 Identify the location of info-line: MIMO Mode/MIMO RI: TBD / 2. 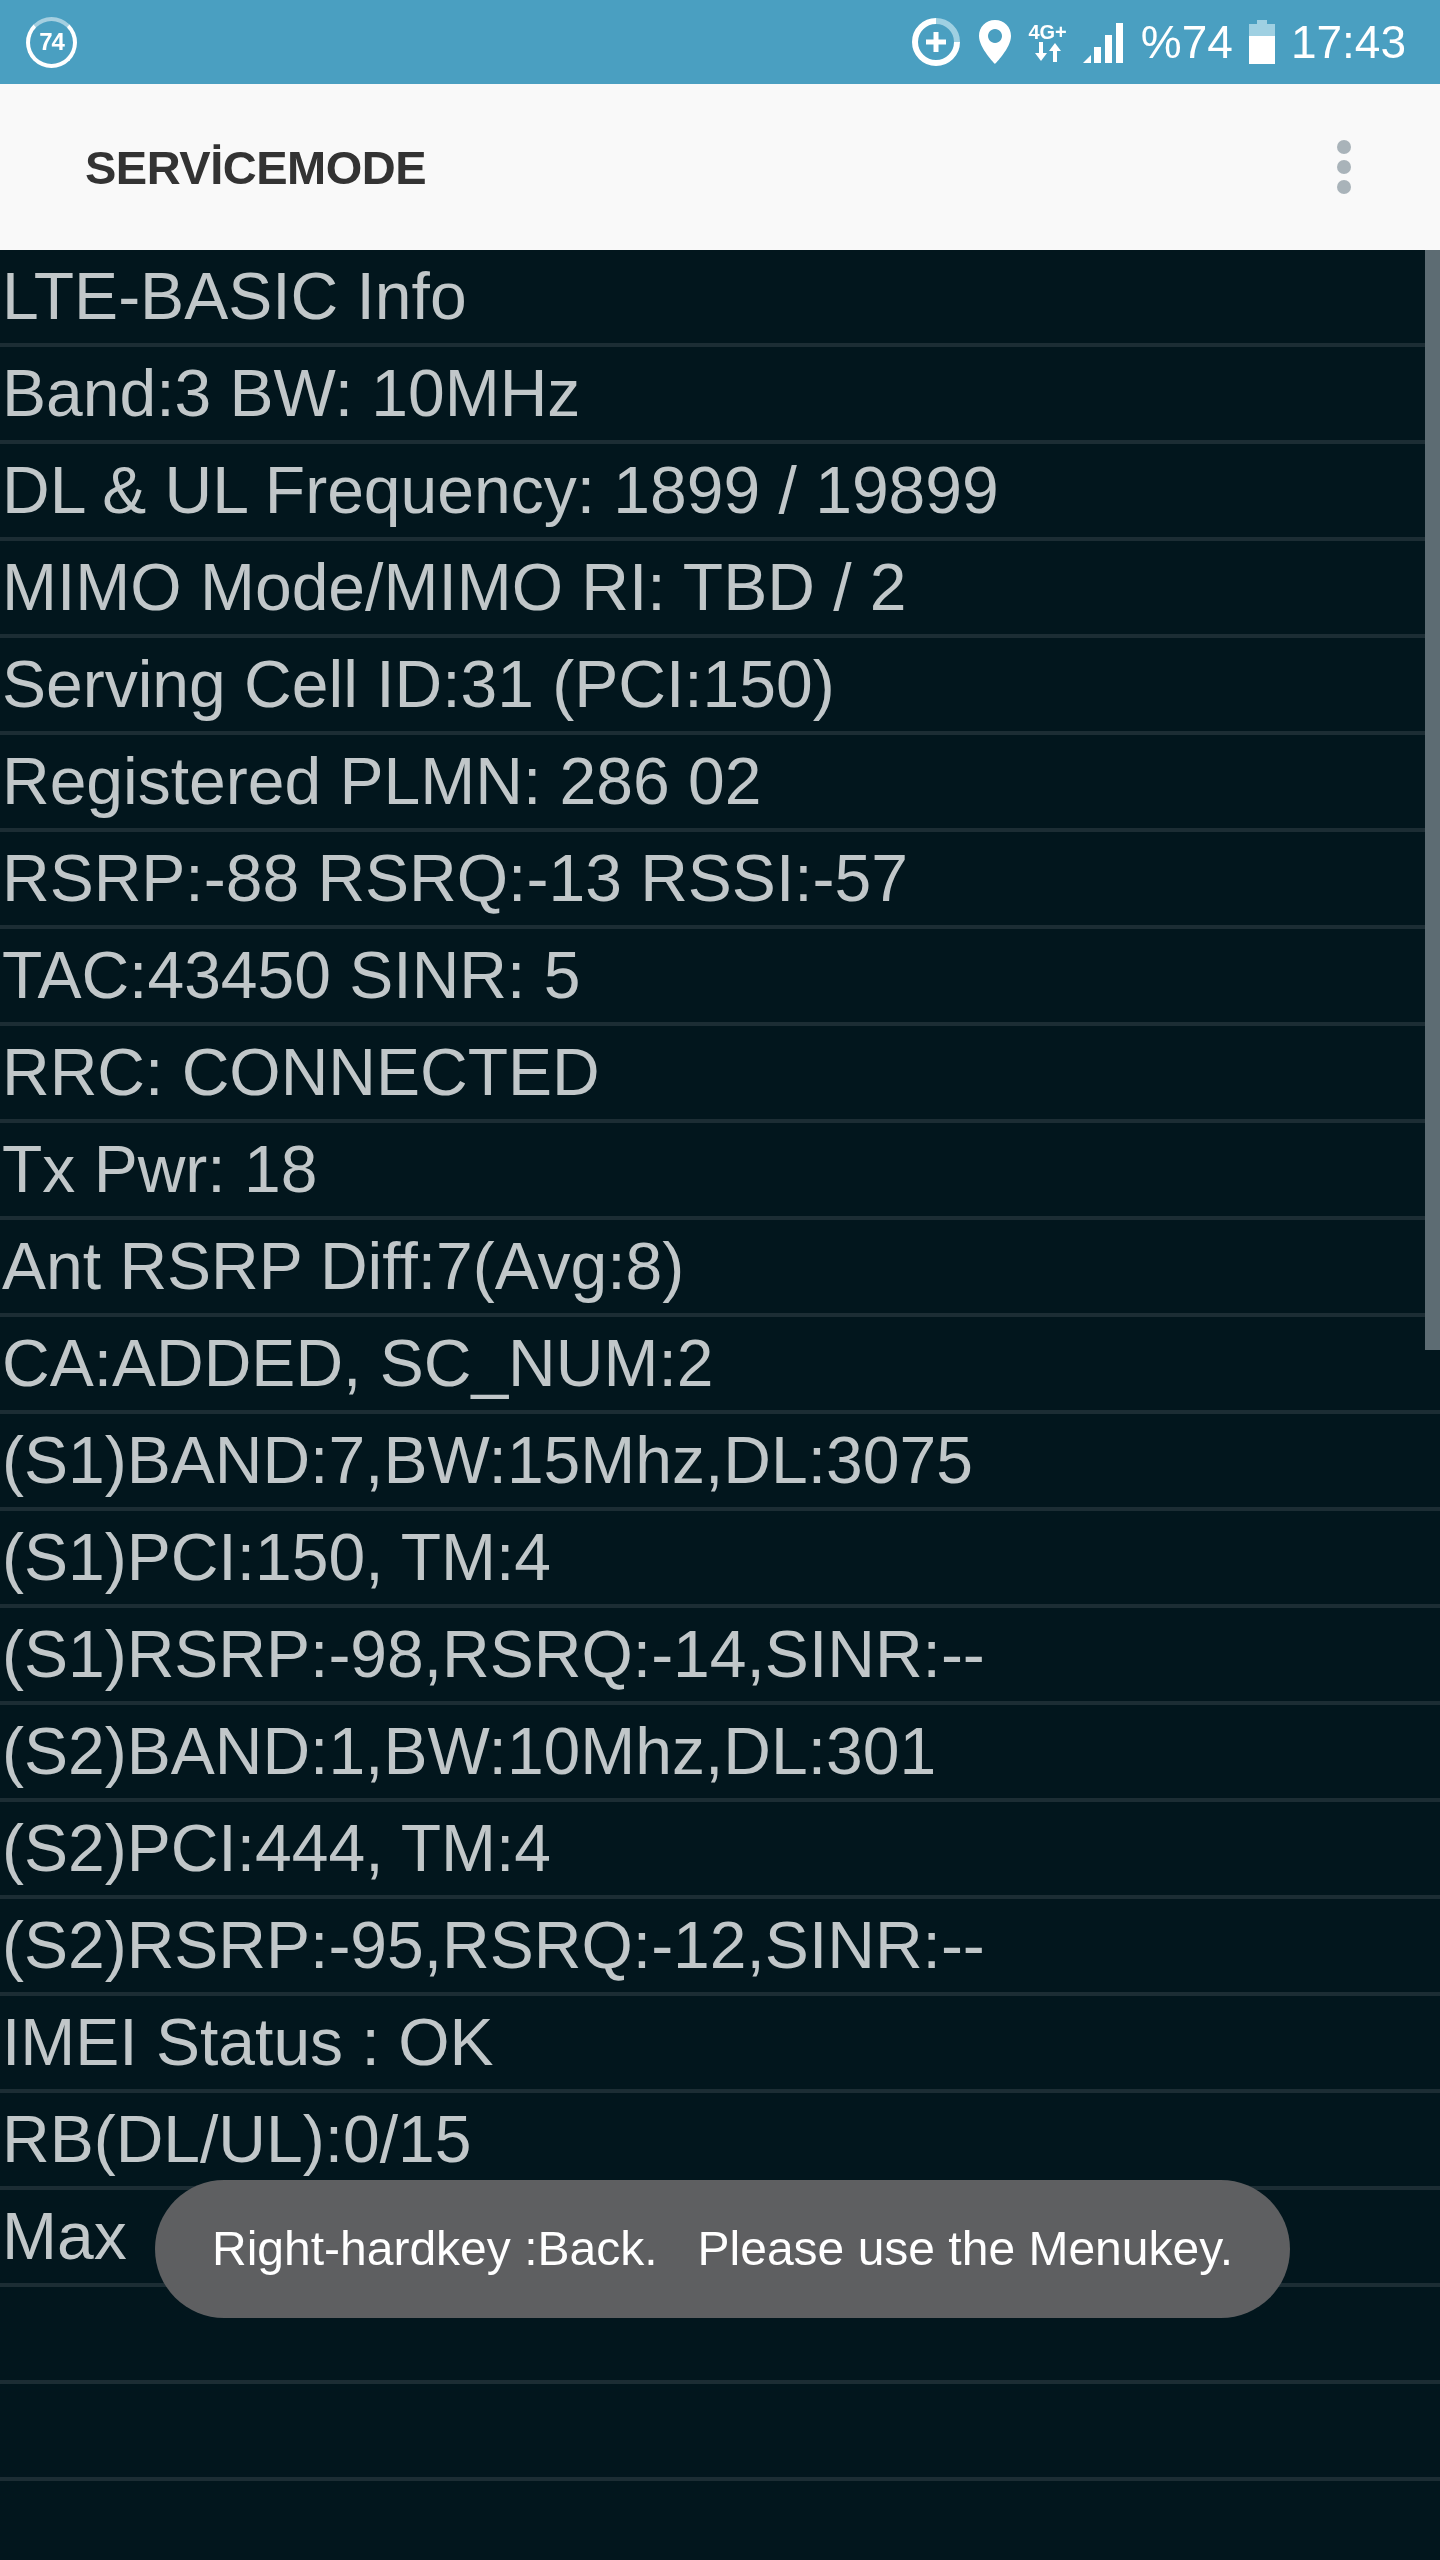
(454, 587).